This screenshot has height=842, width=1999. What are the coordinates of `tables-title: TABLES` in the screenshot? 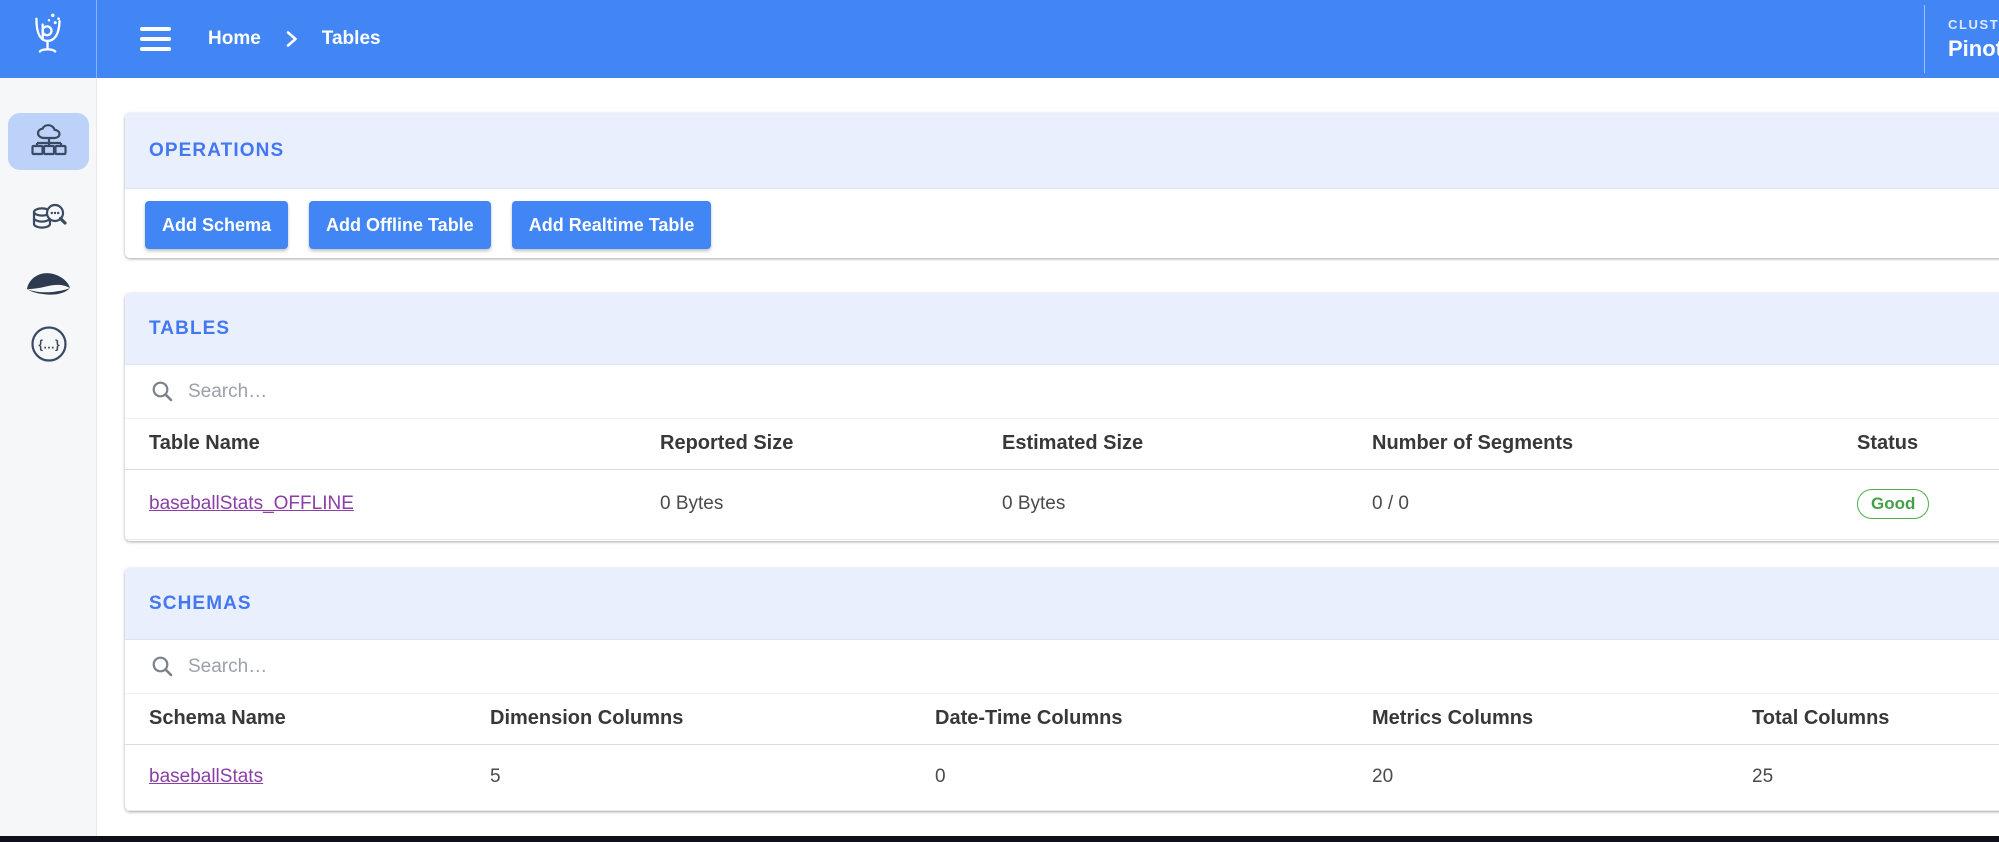 It's located at (190, 328).